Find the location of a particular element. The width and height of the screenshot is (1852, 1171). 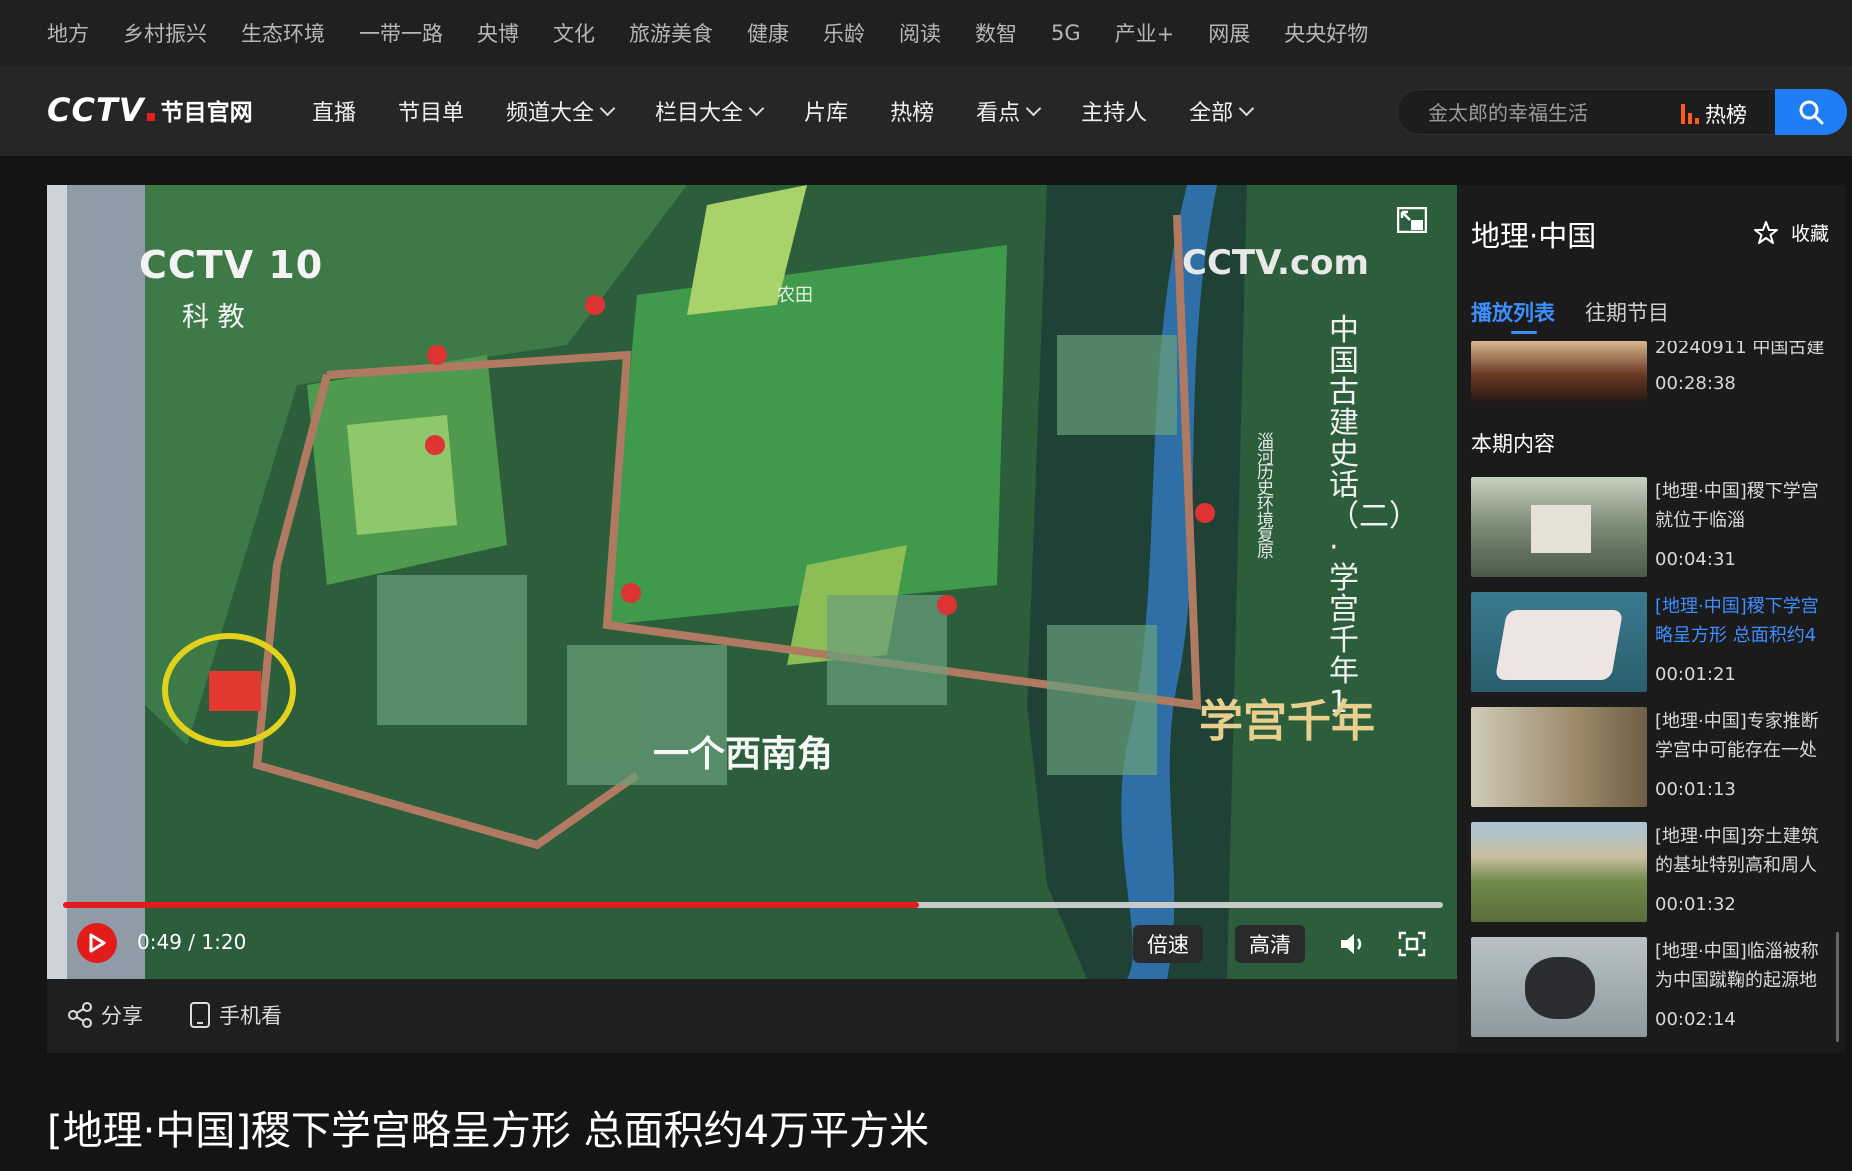

map-label-farm: 农田 is located at coordinates (795, 295).